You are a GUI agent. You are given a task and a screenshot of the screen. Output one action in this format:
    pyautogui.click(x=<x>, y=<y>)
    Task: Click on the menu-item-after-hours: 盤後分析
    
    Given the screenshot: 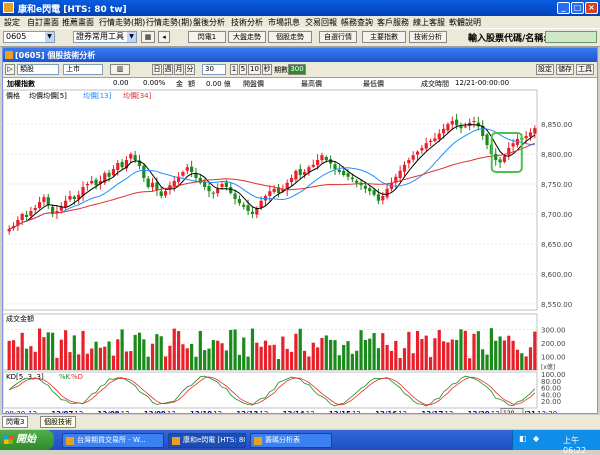 What is the action you would take?
    pyautogui.click(x=209, y=22)
    